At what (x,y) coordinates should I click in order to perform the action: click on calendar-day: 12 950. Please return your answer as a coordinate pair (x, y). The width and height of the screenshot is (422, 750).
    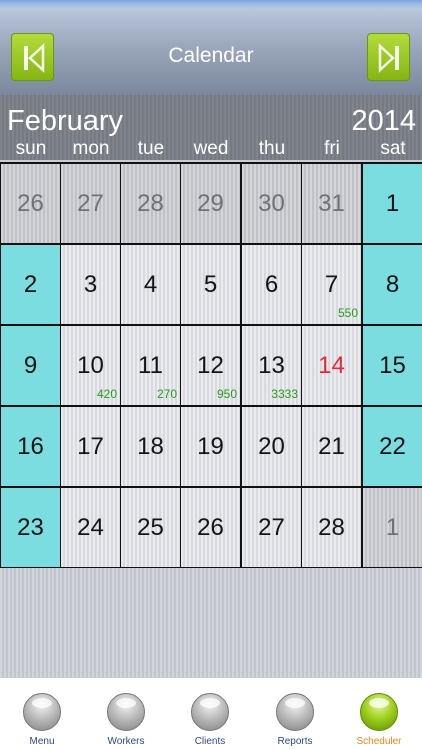
    Looking at the image, I should click on (210, 365).